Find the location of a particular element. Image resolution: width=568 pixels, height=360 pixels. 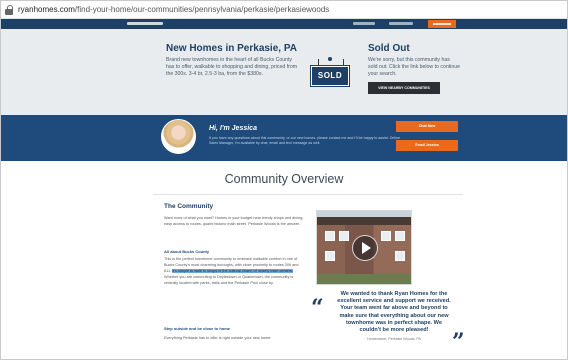

sold-sign-text: SOLD is located at coordinates (330, 76).